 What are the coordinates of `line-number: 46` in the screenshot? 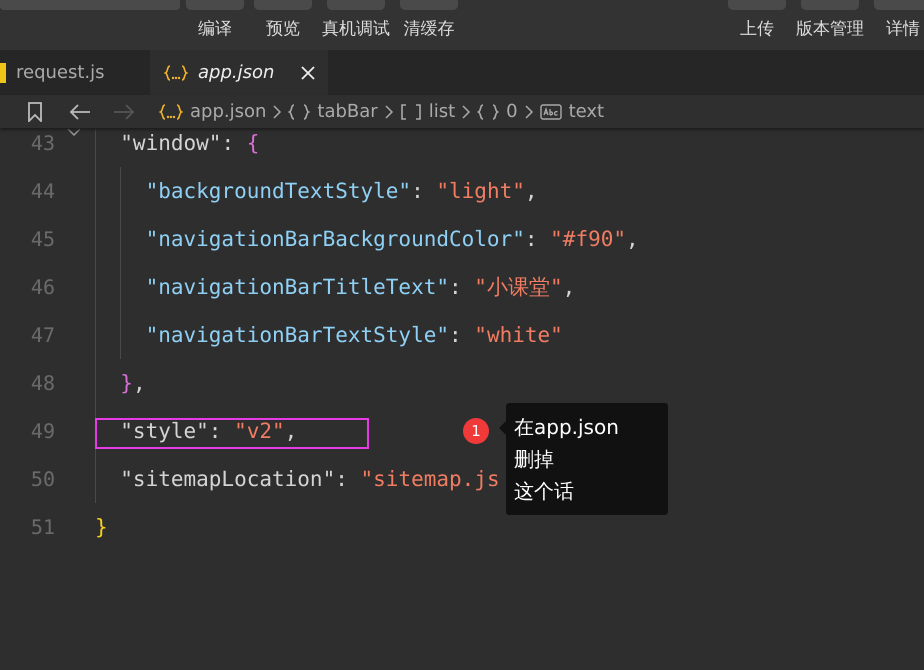 It's located at (42, 287).